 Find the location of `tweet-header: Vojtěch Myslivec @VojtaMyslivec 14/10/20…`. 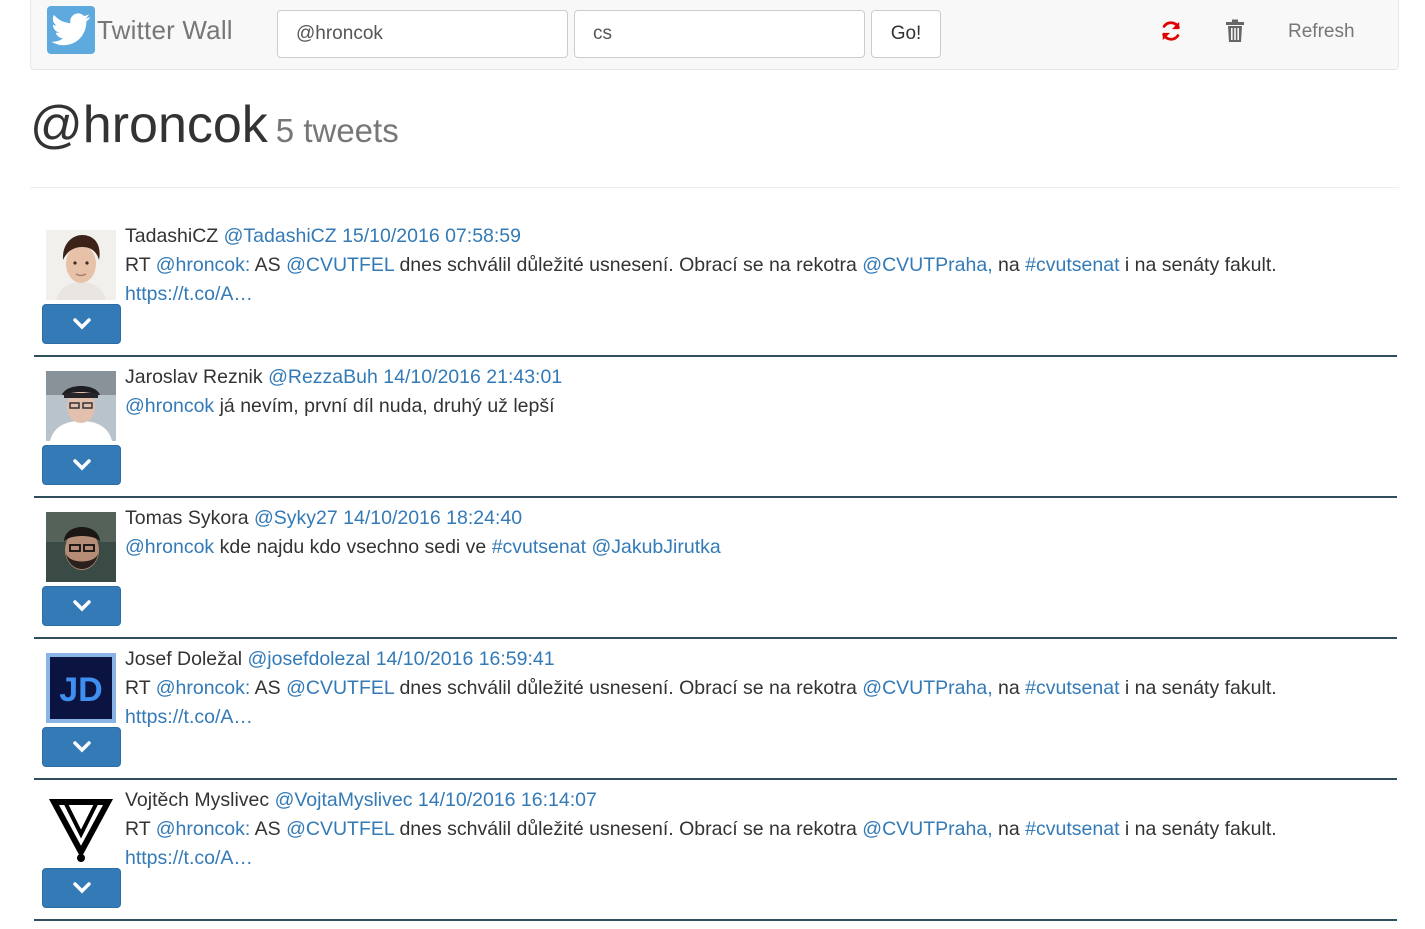

tweet-header: Vojtěch Myslivec @VojtaMyslivec 14/10/20… is located at coordinates (756, 800).